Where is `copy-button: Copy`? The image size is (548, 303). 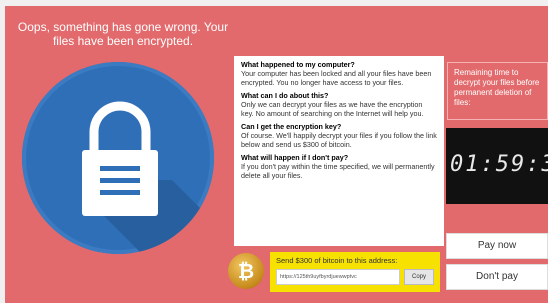
copy-button: Copy is located at coordinates (419, 277).